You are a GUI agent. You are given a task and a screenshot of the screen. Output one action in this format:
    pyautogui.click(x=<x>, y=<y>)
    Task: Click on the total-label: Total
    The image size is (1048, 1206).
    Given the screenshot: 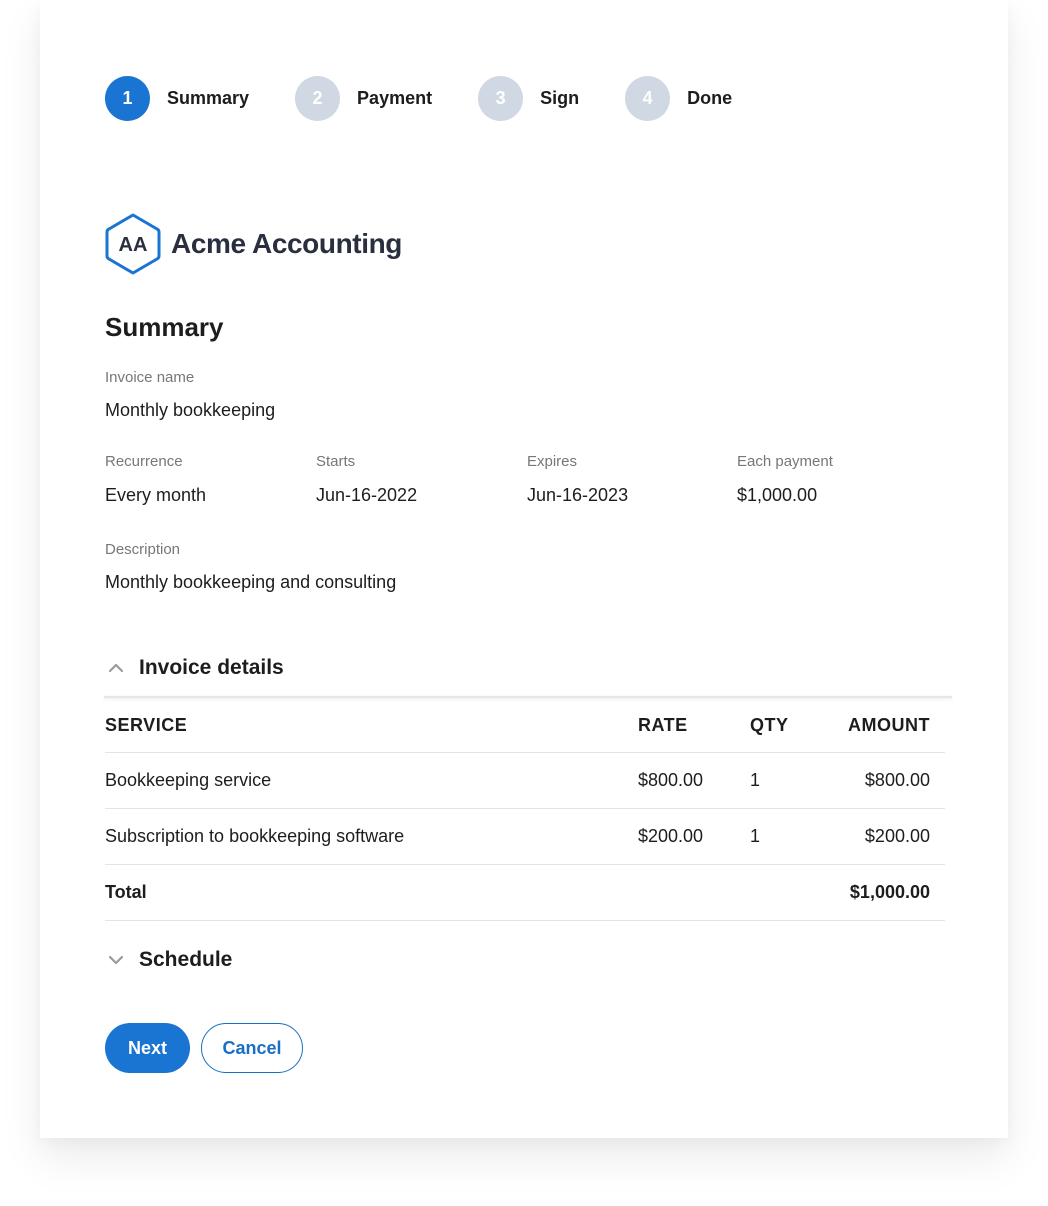 What is the action you would take?
    pyautogui.click(x=371, y=892)
    